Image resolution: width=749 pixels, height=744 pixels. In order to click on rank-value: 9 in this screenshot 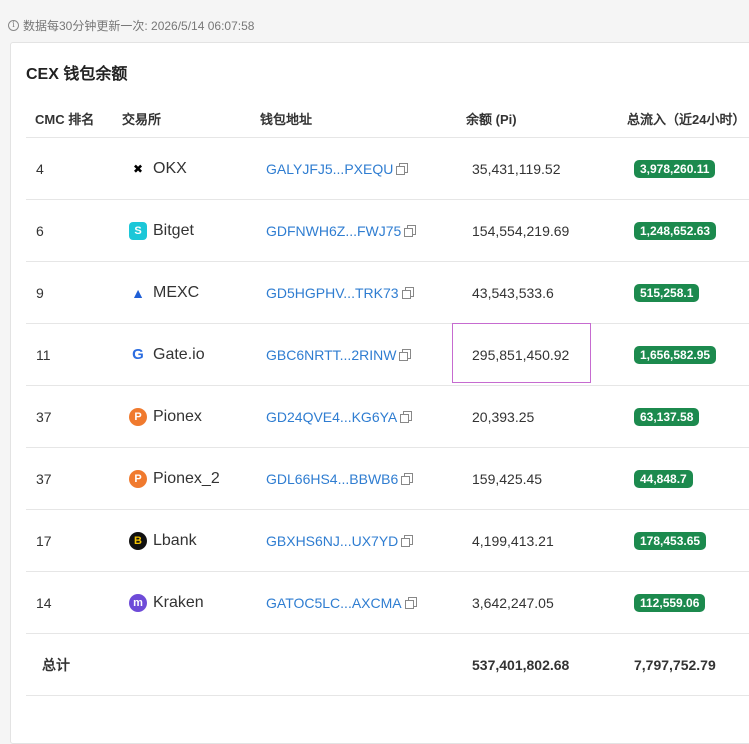, I will do `click(40, 292)`.